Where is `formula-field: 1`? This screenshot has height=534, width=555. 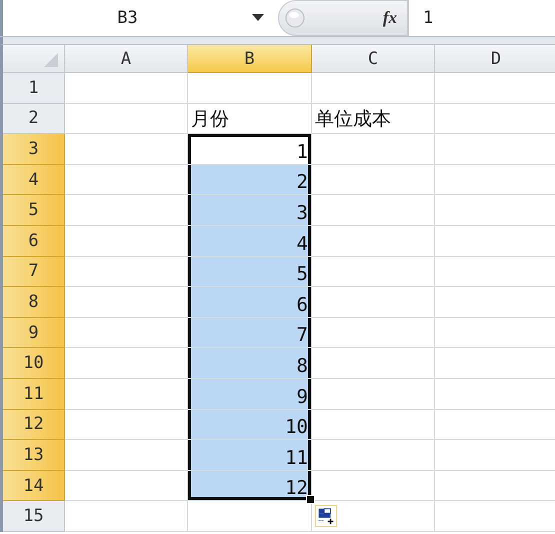 formula-field: 1 is located at coordinates (481, 18).